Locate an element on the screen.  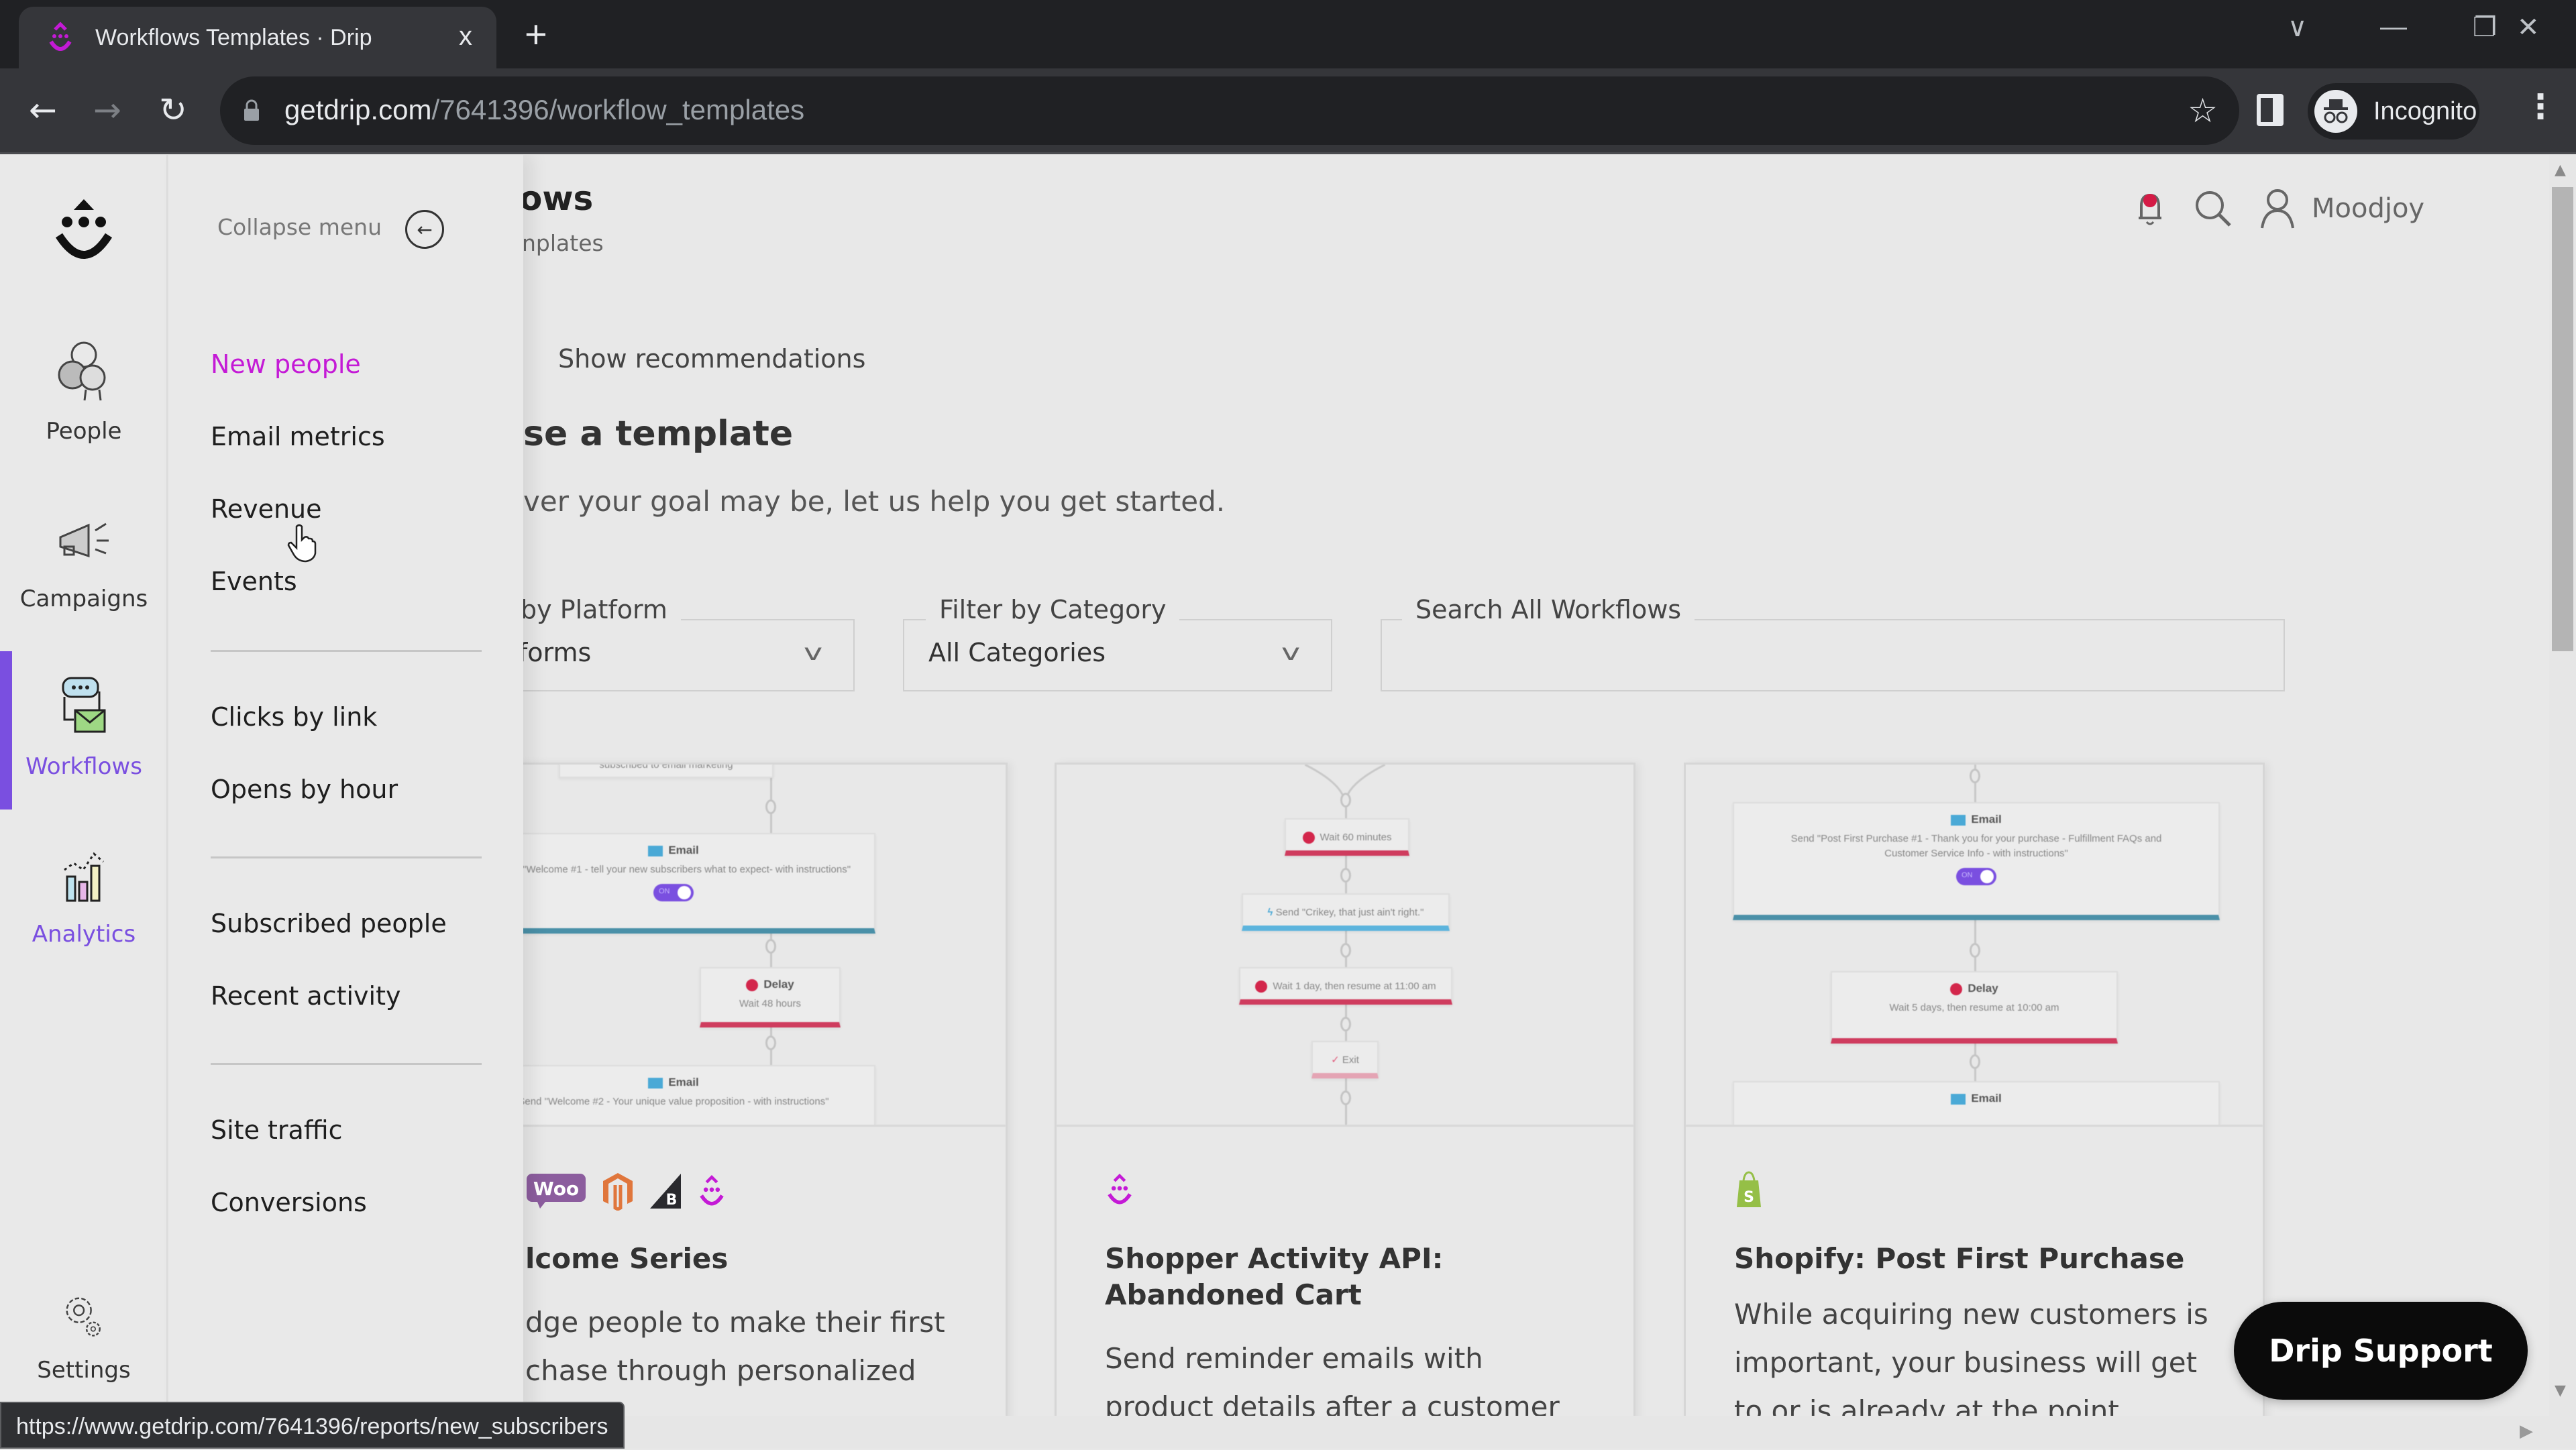
card-title-line: Abandoned Cart is located at coordinates (1233, 1294).